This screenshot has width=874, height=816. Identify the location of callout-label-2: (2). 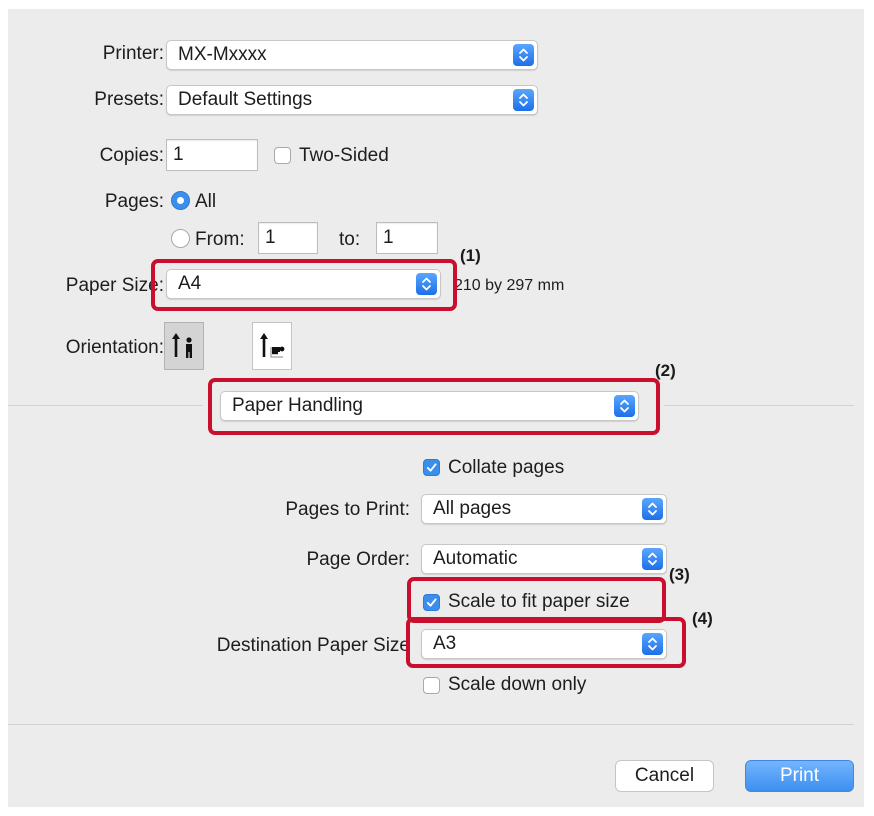
(665, 370).